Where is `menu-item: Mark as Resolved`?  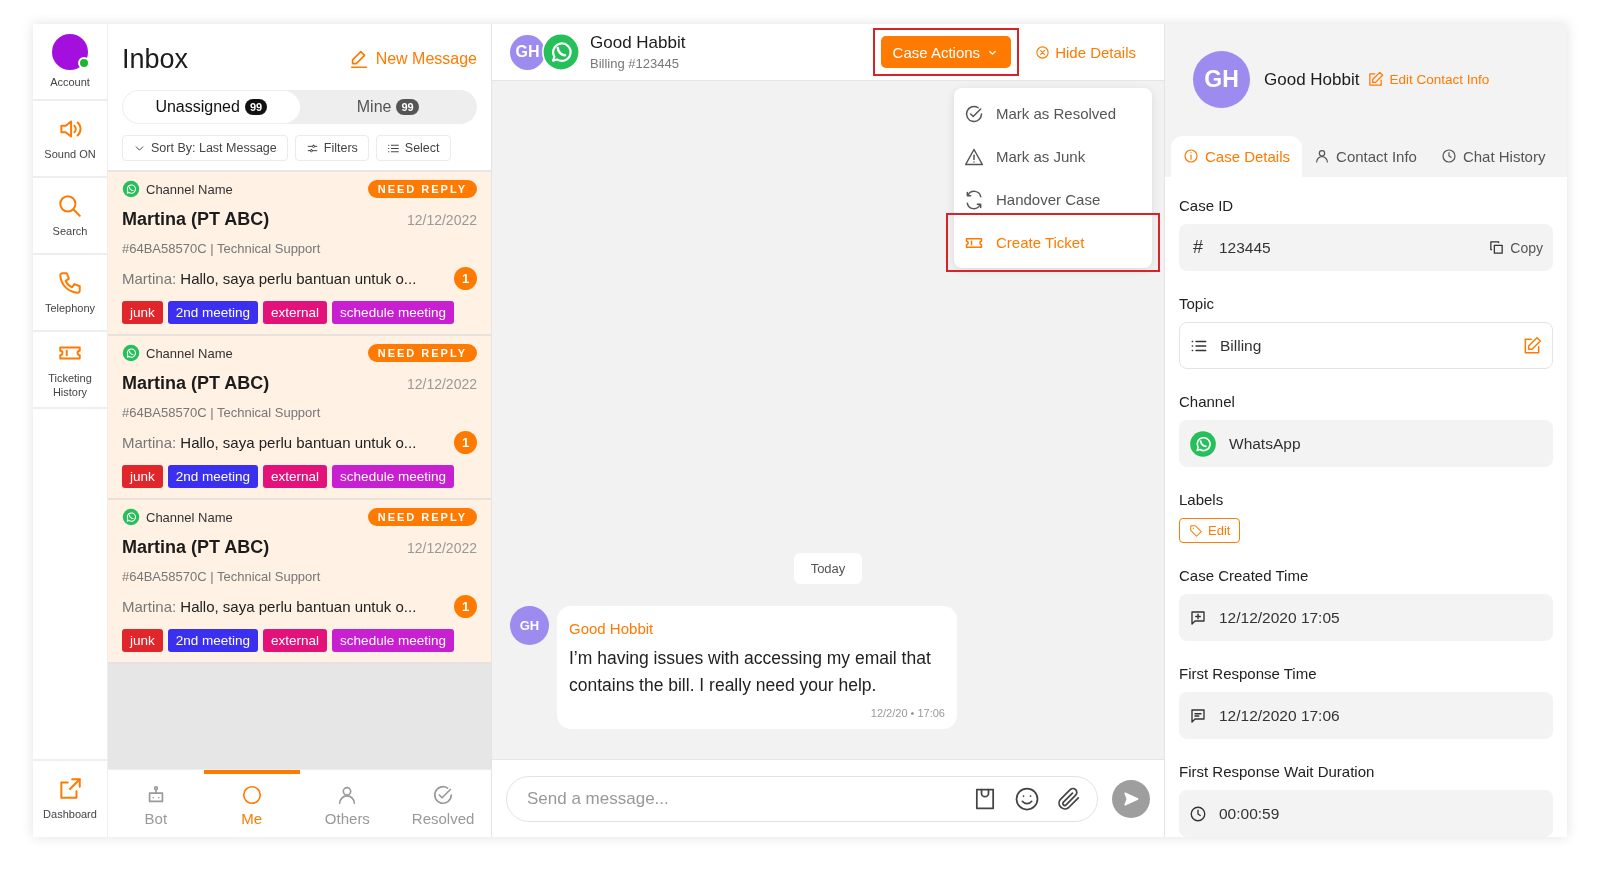
menu-item: Mark as Resolved is located at coordinates (1053, 113).